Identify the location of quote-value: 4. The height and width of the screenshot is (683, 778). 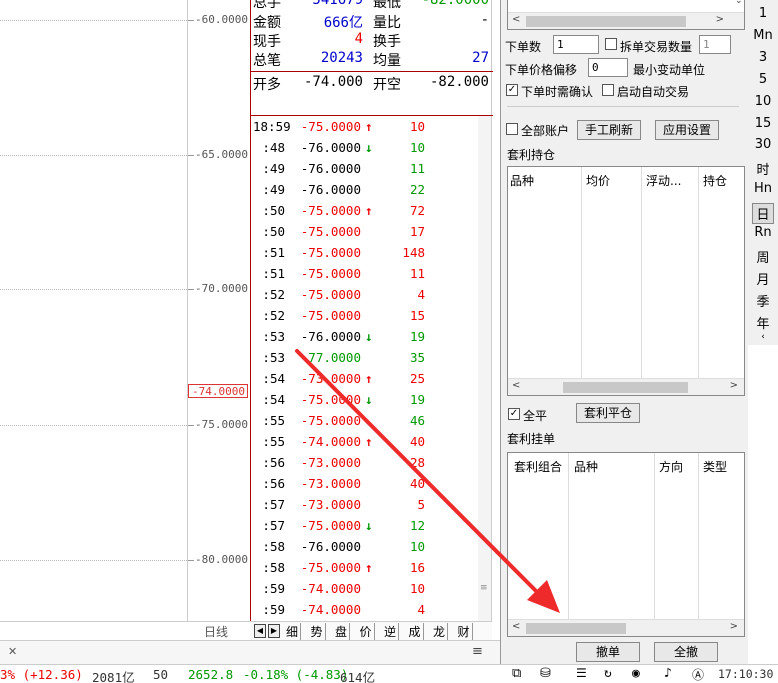
(358, 39).